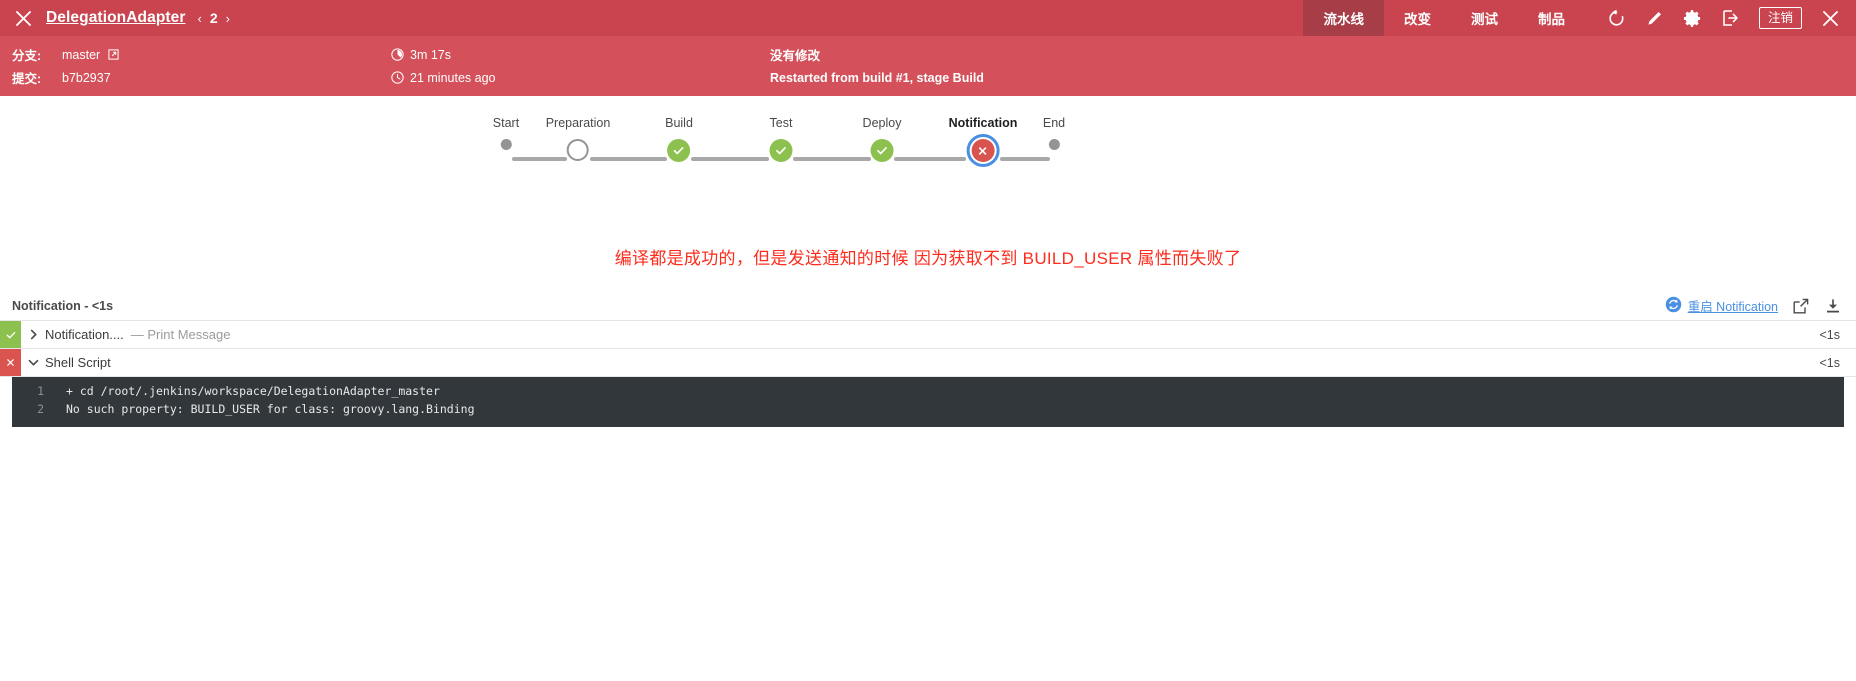 Image resolution: width=1856 pixels, height=681 pixels. I want to click on run-navigator: ‹ 2 ›, so click(214, 18).